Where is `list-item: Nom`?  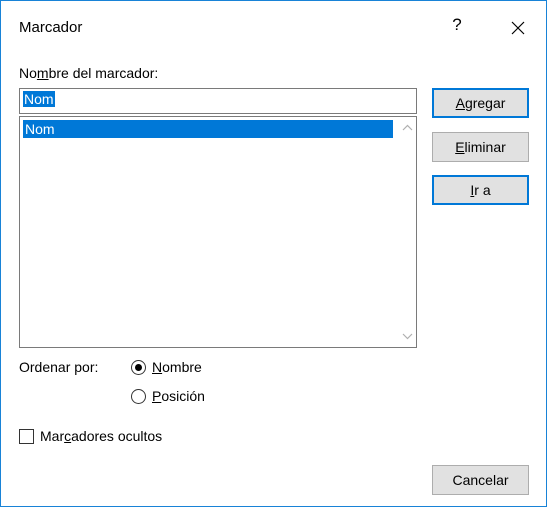
list-item: Nom is located at coordinates (208, 129).